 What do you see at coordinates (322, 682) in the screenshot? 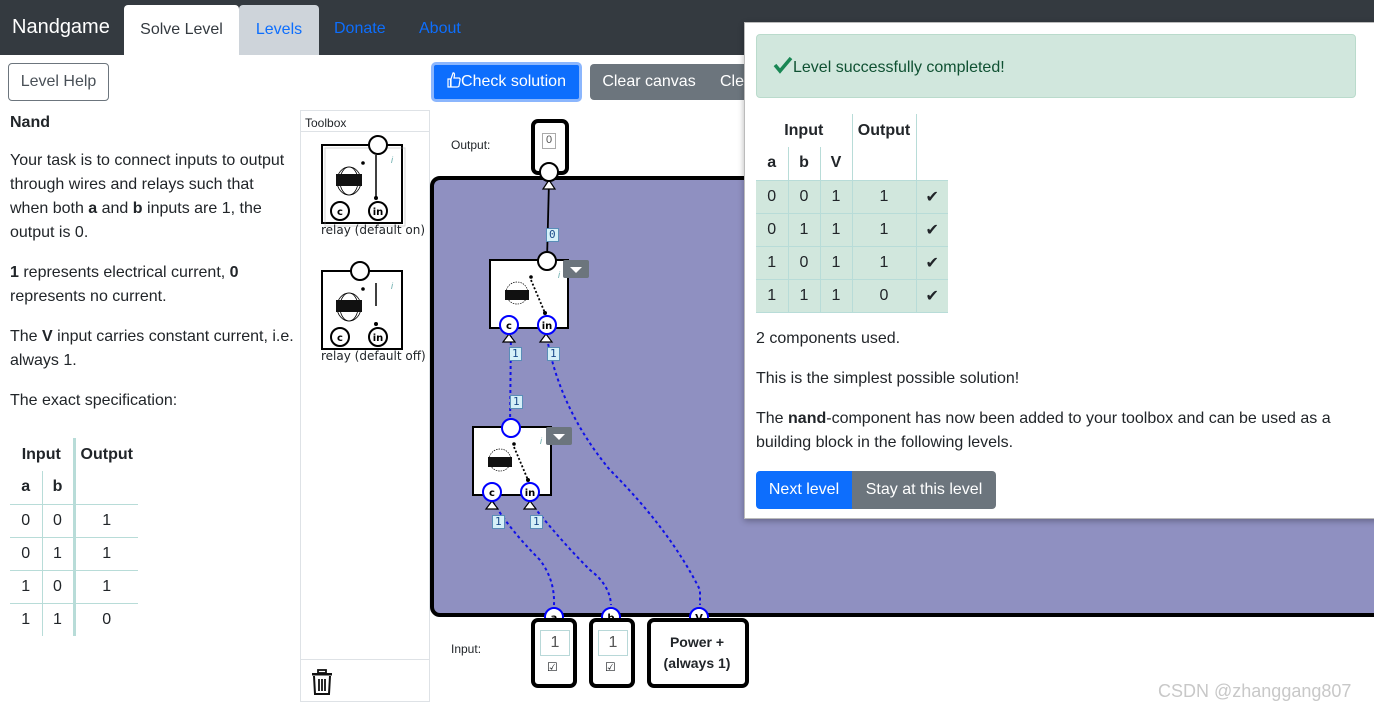
I see `trash-icon` at bounding box center [322, 682].